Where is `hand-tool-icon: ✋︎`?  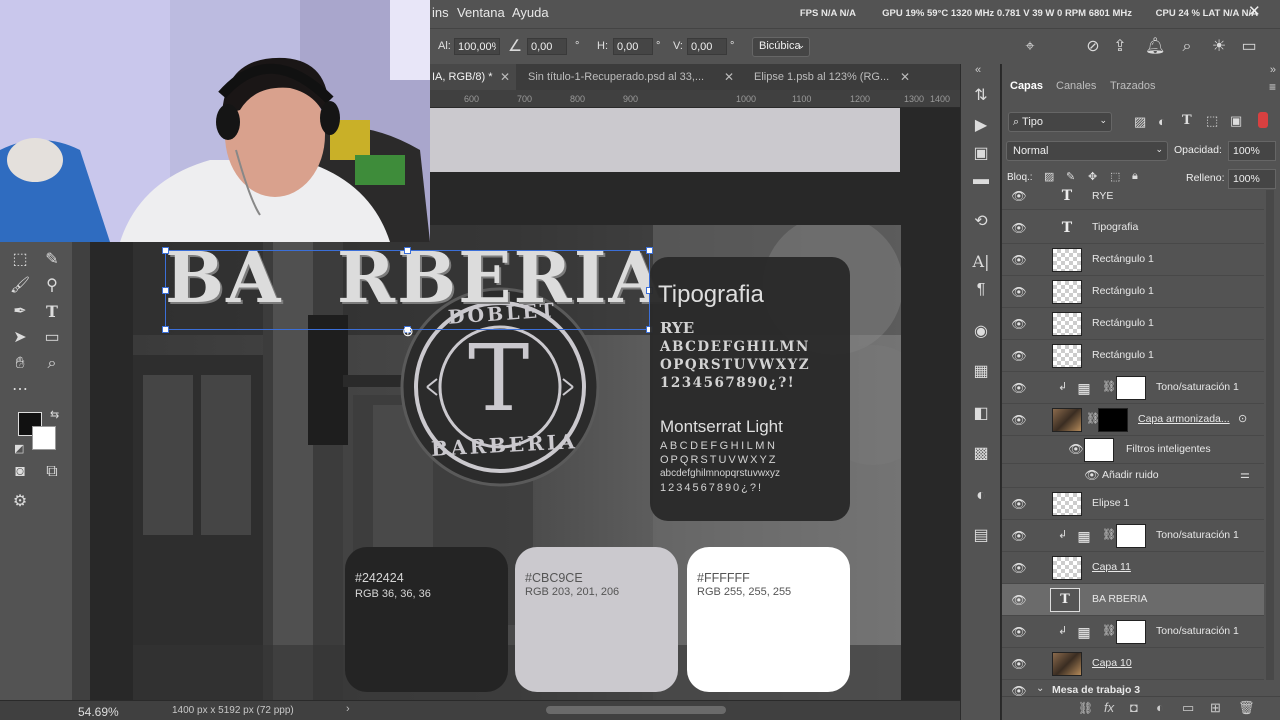
hand-tool-icon: ✋︎ is located at coordinates (20, 364).